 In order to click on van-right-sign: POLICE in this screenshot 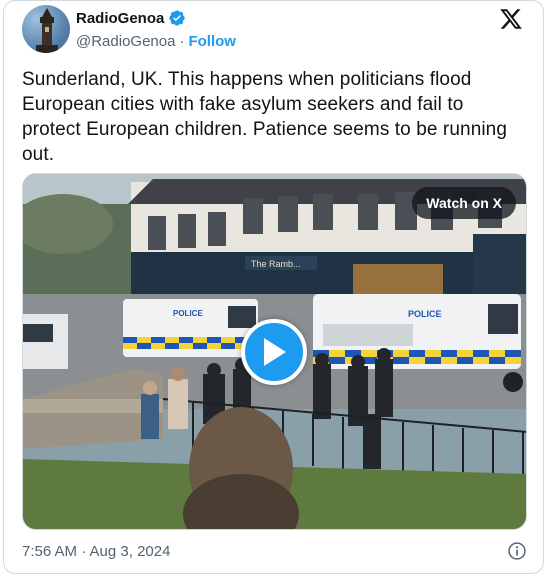, I will do `click(425, 314)`.